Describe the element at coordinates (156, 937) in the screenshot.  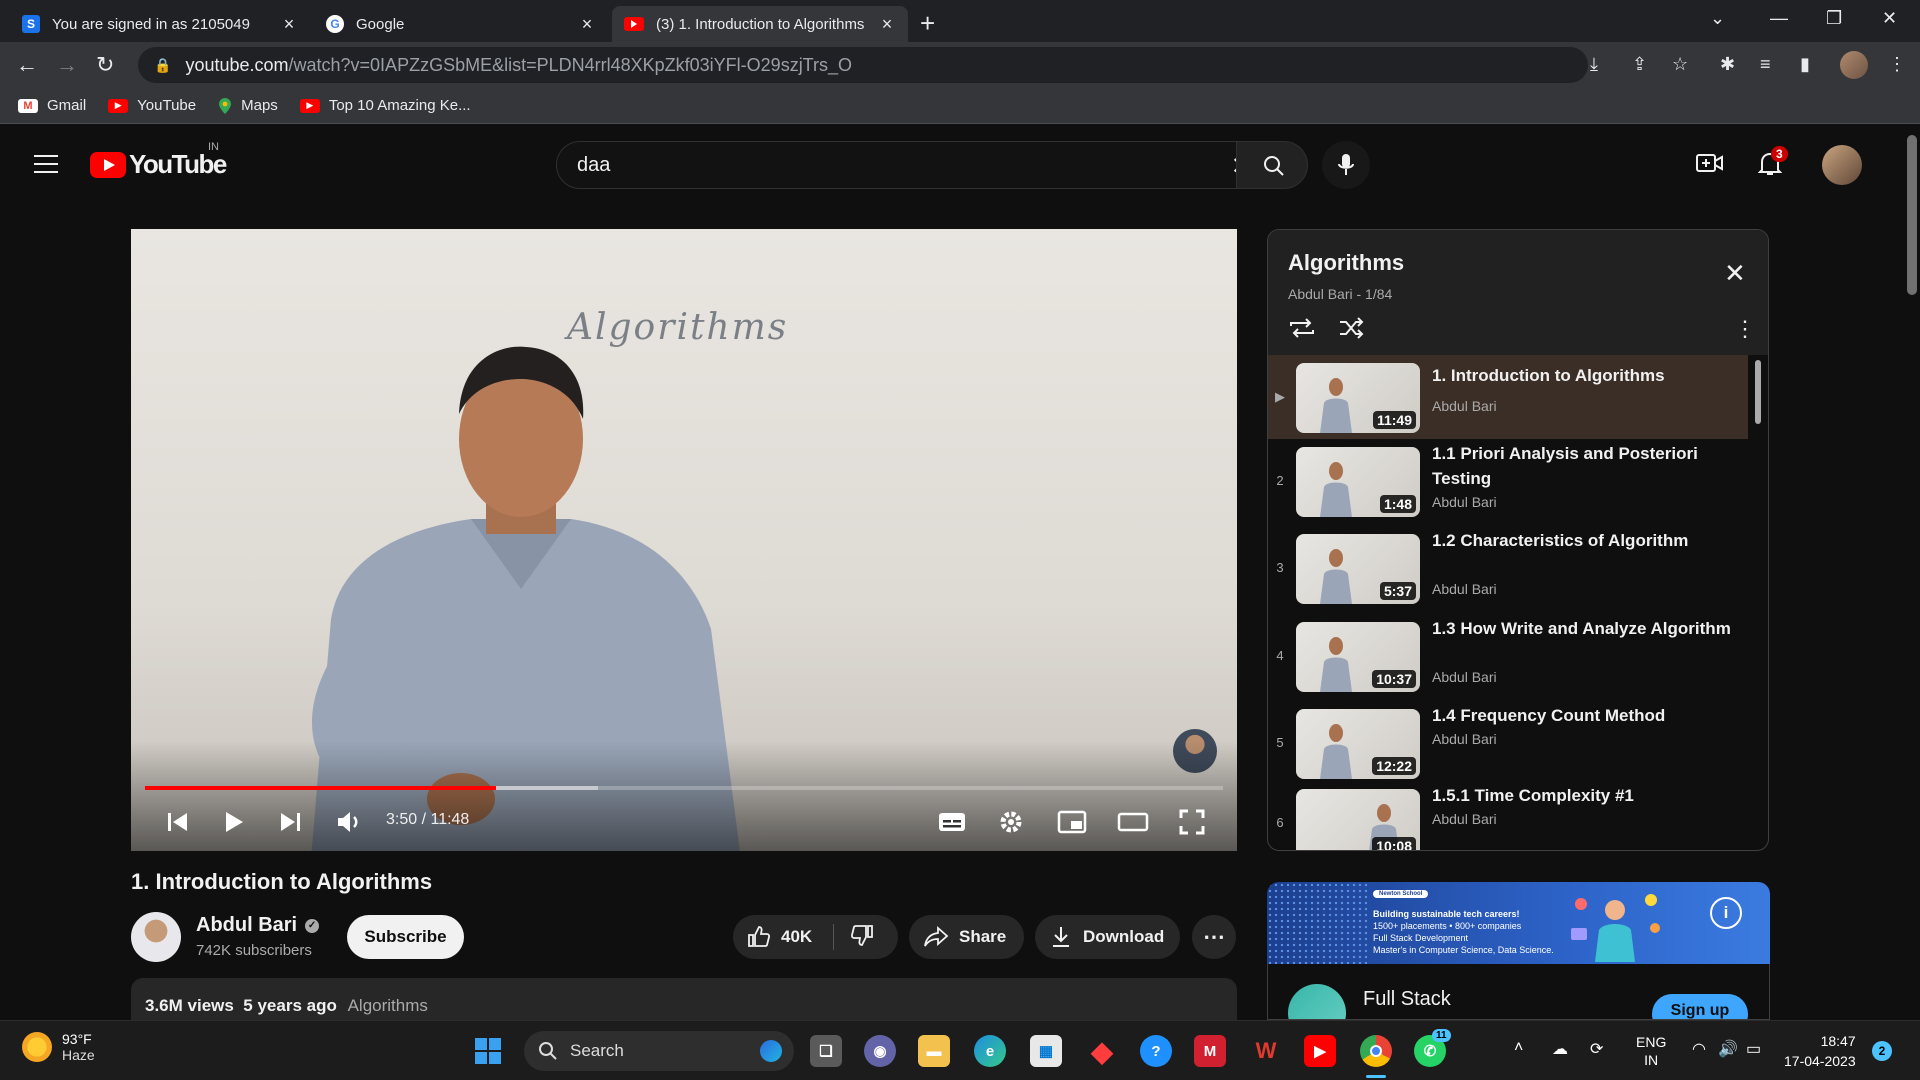
I see `channel-avatar` at that location.